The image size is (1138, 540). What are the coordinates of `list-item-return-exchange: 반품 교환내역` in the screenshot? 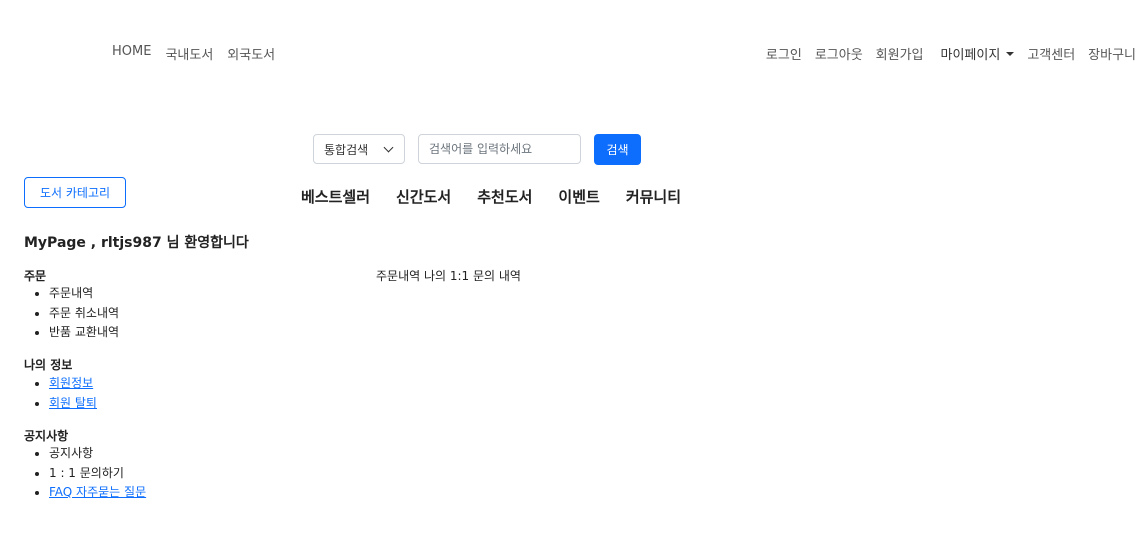 It's located at (84, 333).